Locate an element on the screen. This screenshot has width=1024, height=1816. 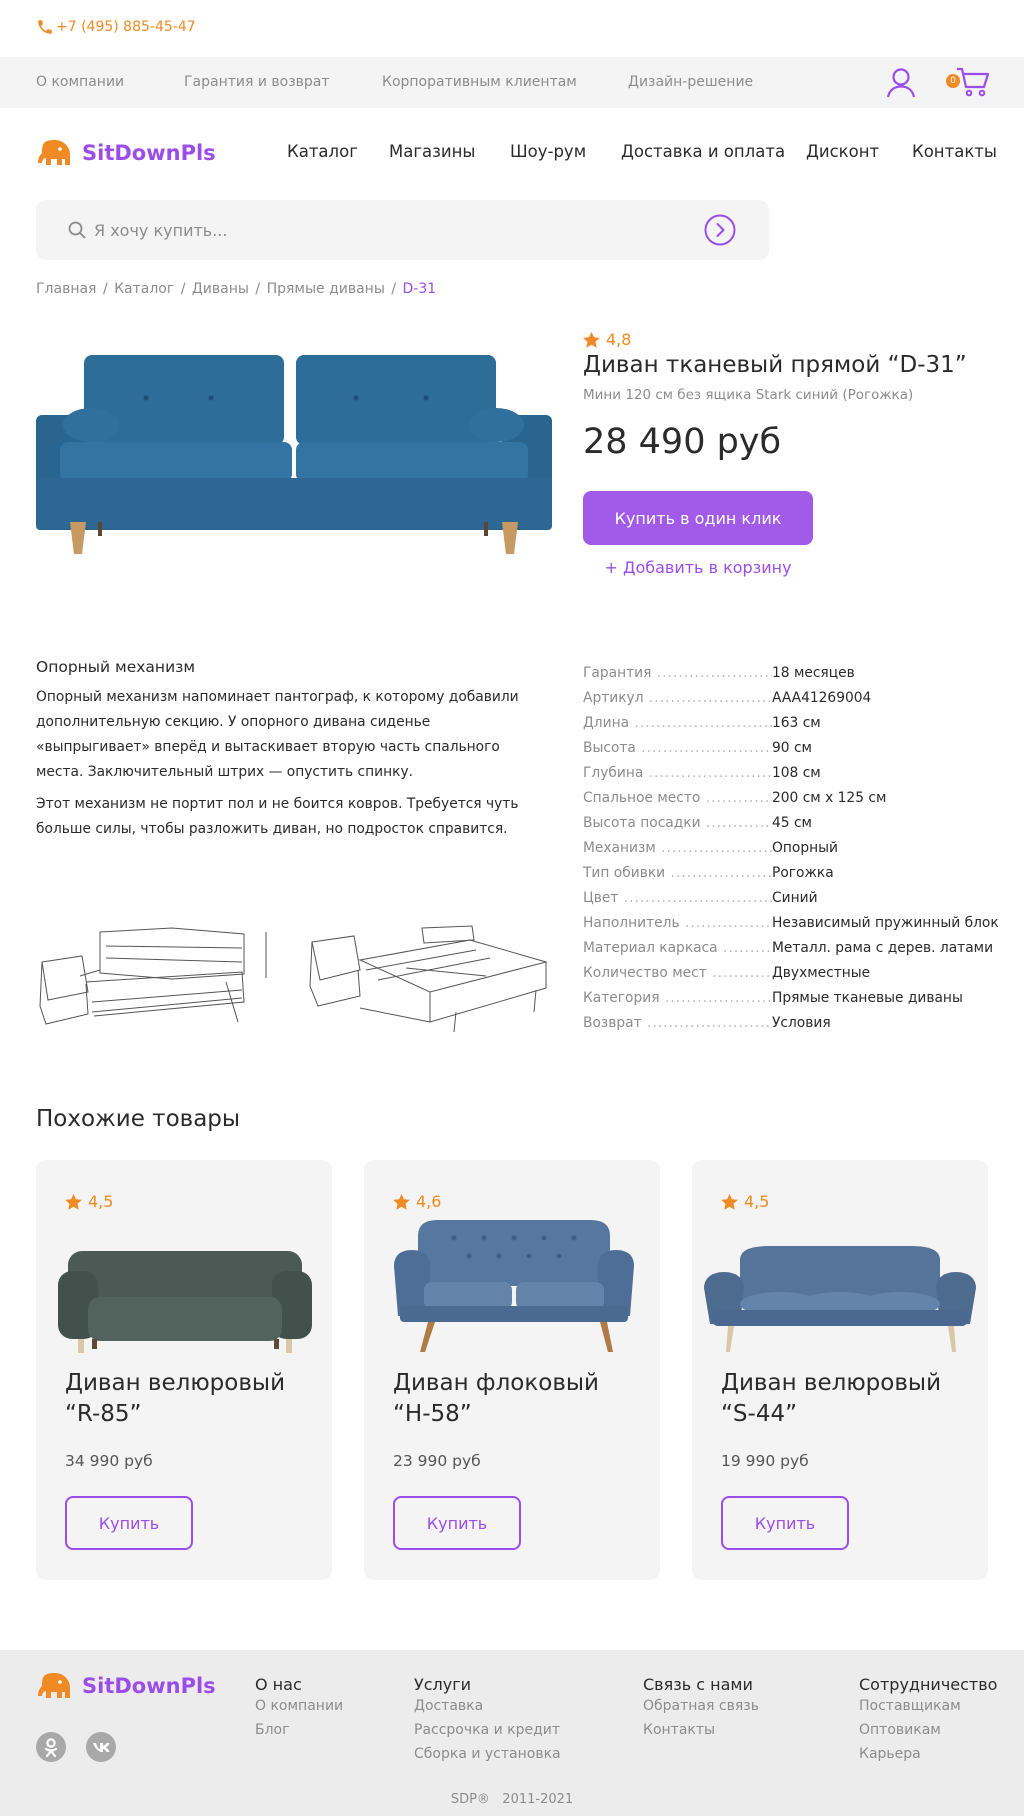
spec-value: 90 см is located at coordinates (792, 747).